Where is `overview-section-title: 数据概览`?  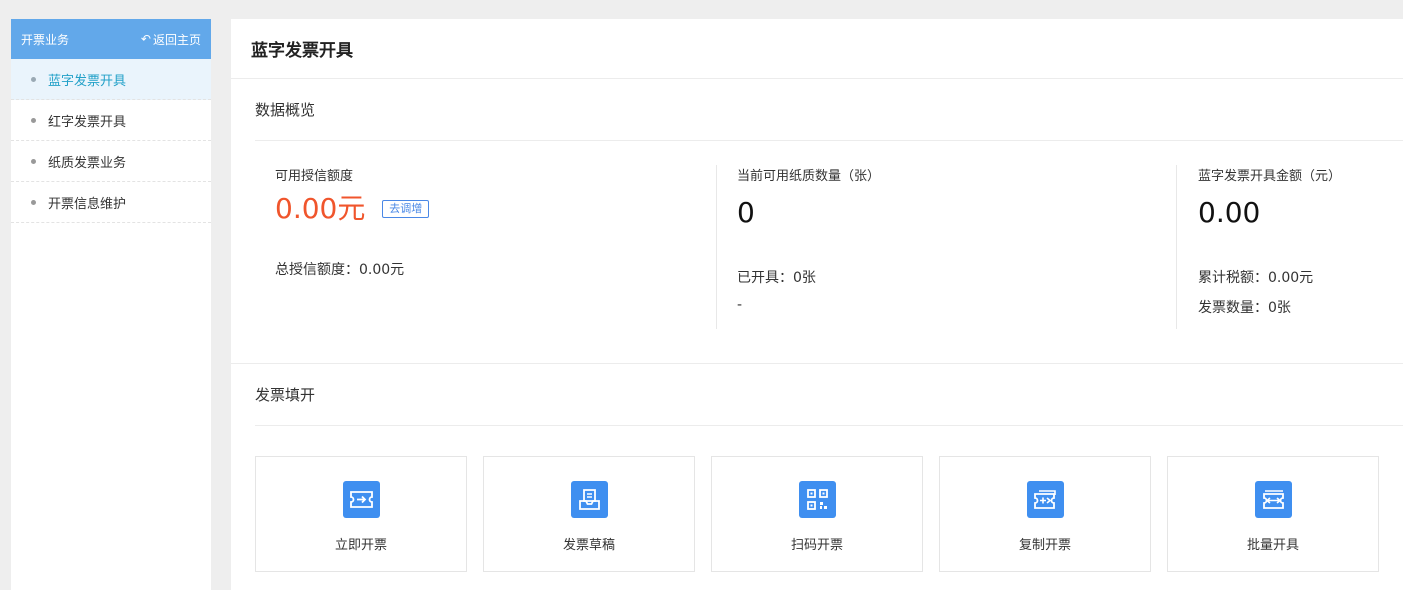
overview-section-title: 数据概览 is located at coordinates (829, 110).